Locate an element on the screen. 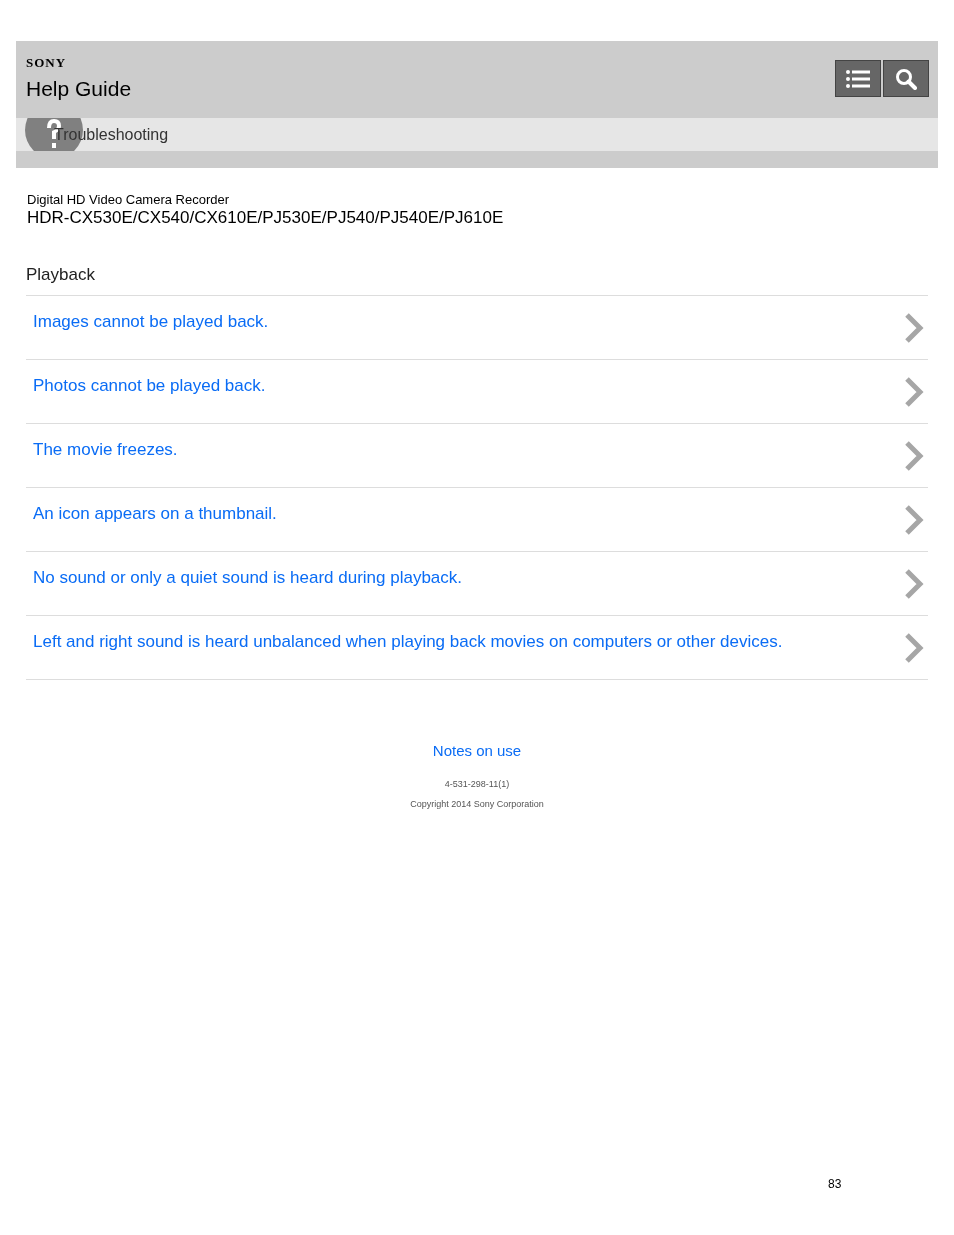  topic-link: Images cannot be played back. is located at coordinates (151, 322).